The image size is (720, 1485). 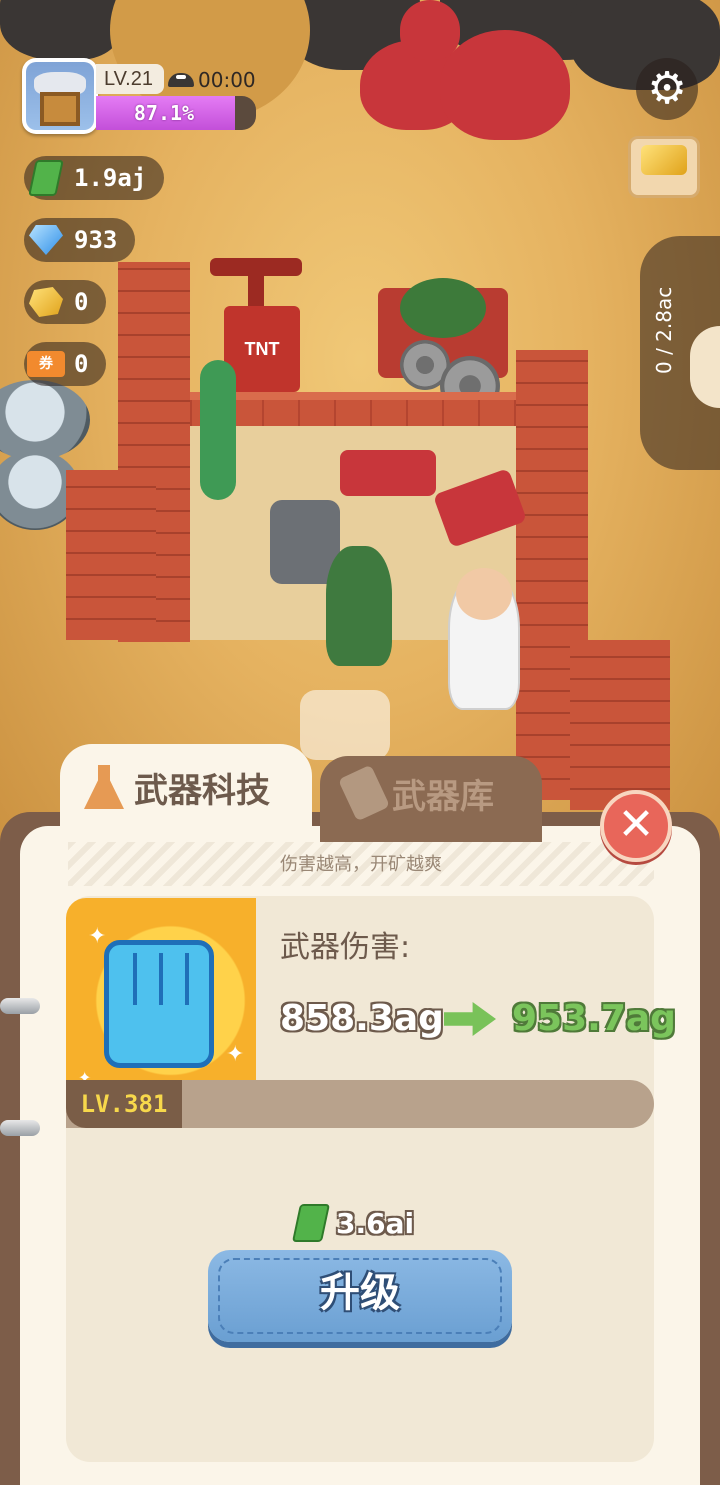 I want to click on settings-button: ⚙, so click(x=667, y=89).